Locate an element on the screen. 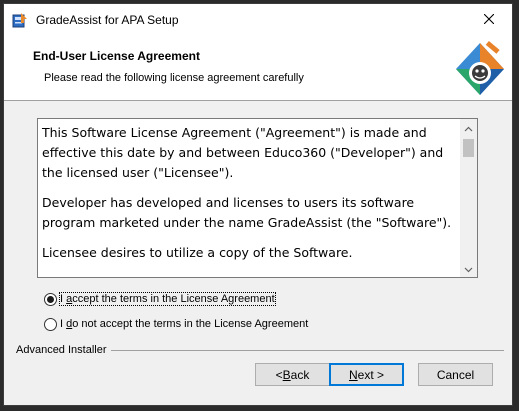 The image size is (519, 411). scroll-down-button is located at coordinates (468, 268).